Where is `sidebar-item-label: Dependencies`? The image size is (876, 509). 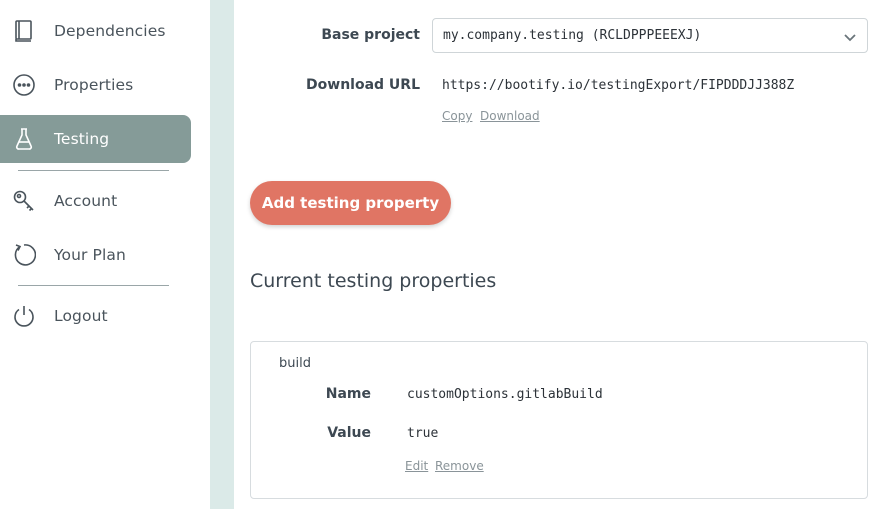 sidebar-item-label: Dependencies is located at coordinates (110, 31).